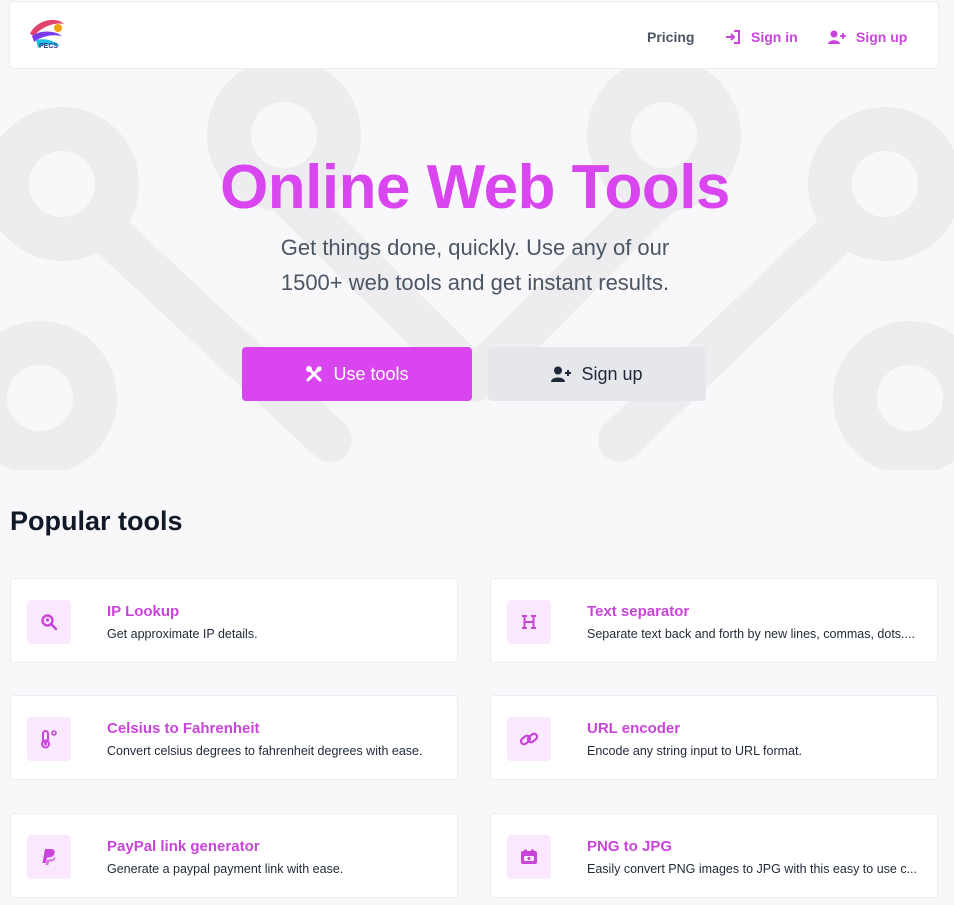 Image resolution: width=954 pixels, height=905 pixels. I want to click on search-location-icon, so click(49, 622).